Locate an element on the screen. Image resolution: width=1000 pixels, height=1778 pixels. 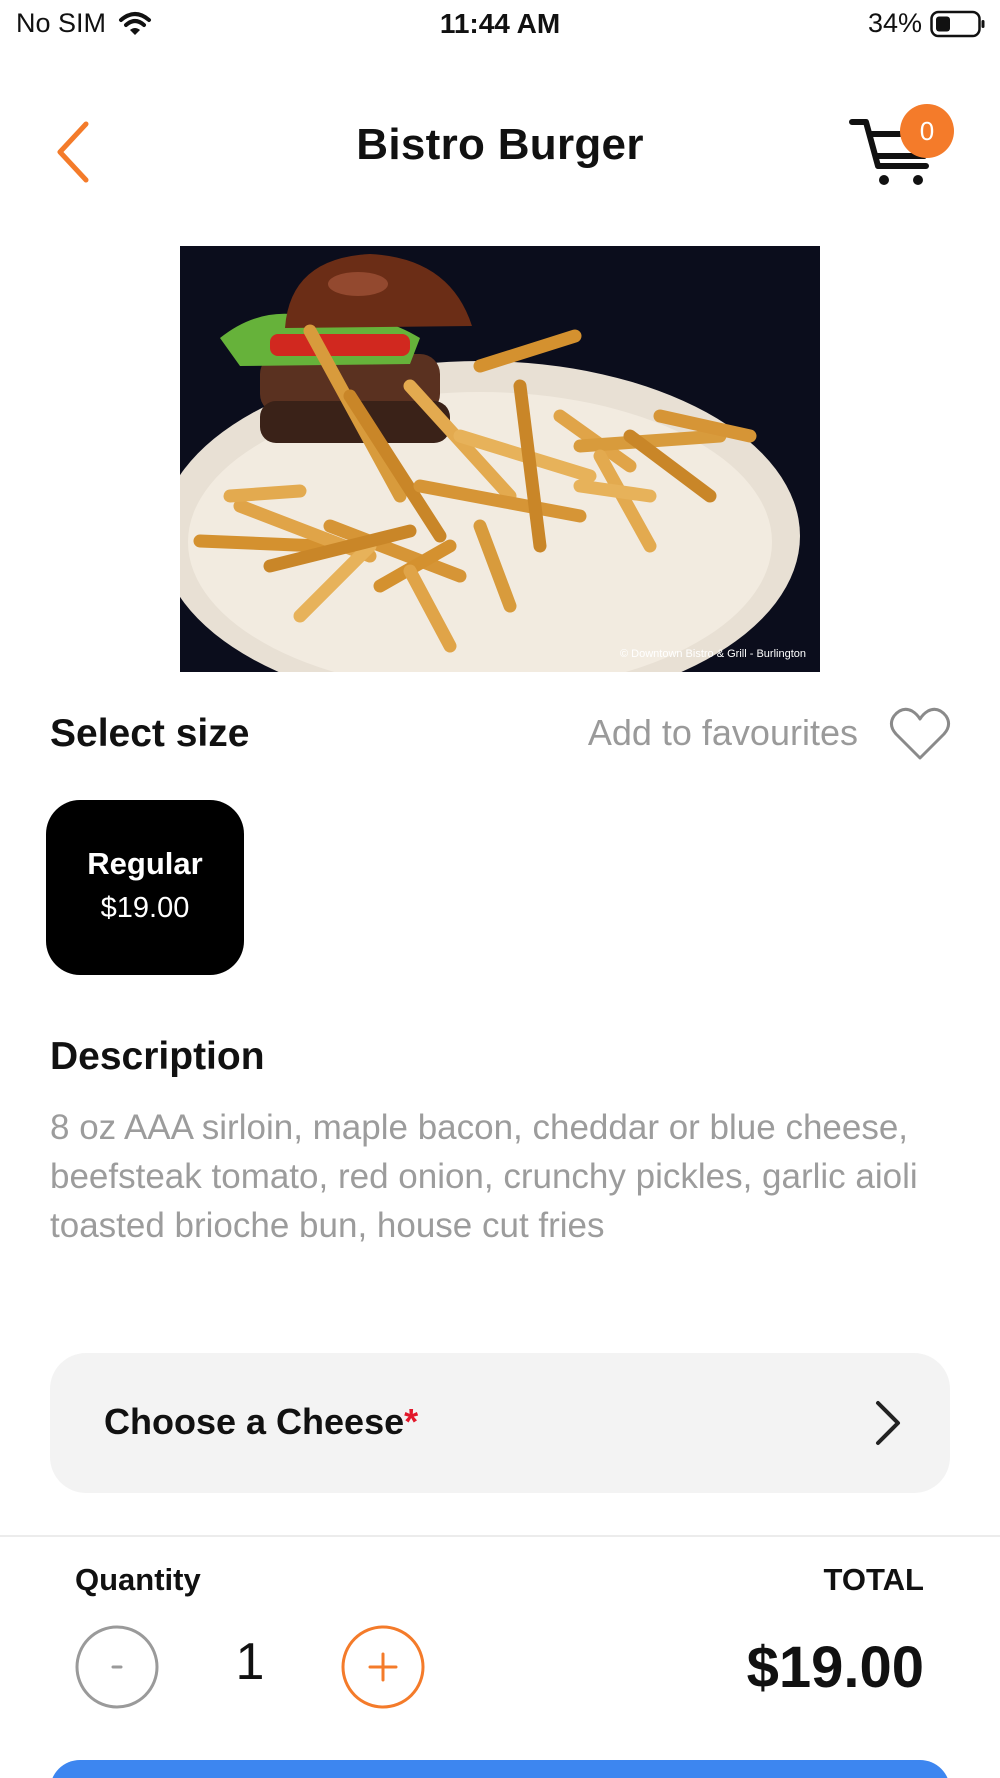
heart-icon is located at coordinates (920, 734).